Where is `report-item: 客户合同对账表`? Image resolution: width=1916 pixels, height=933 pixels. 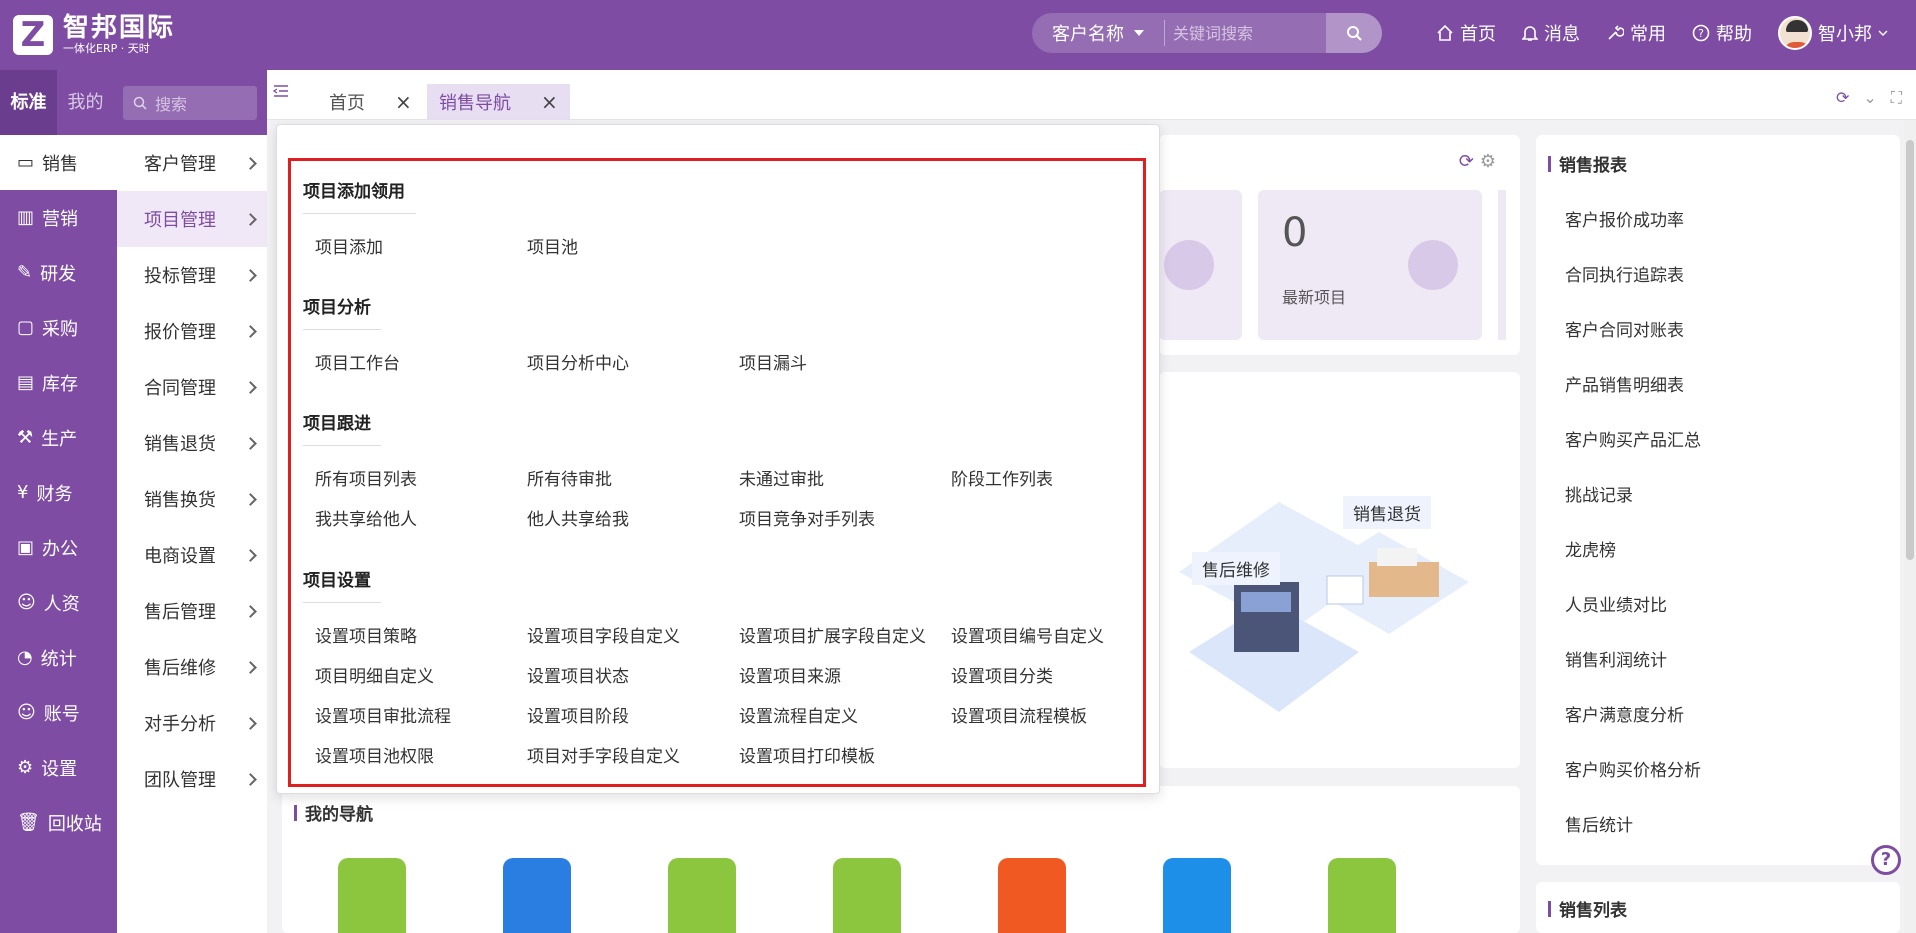 report-item: 客户合同对账表 is located at coordinates (1624, 328).